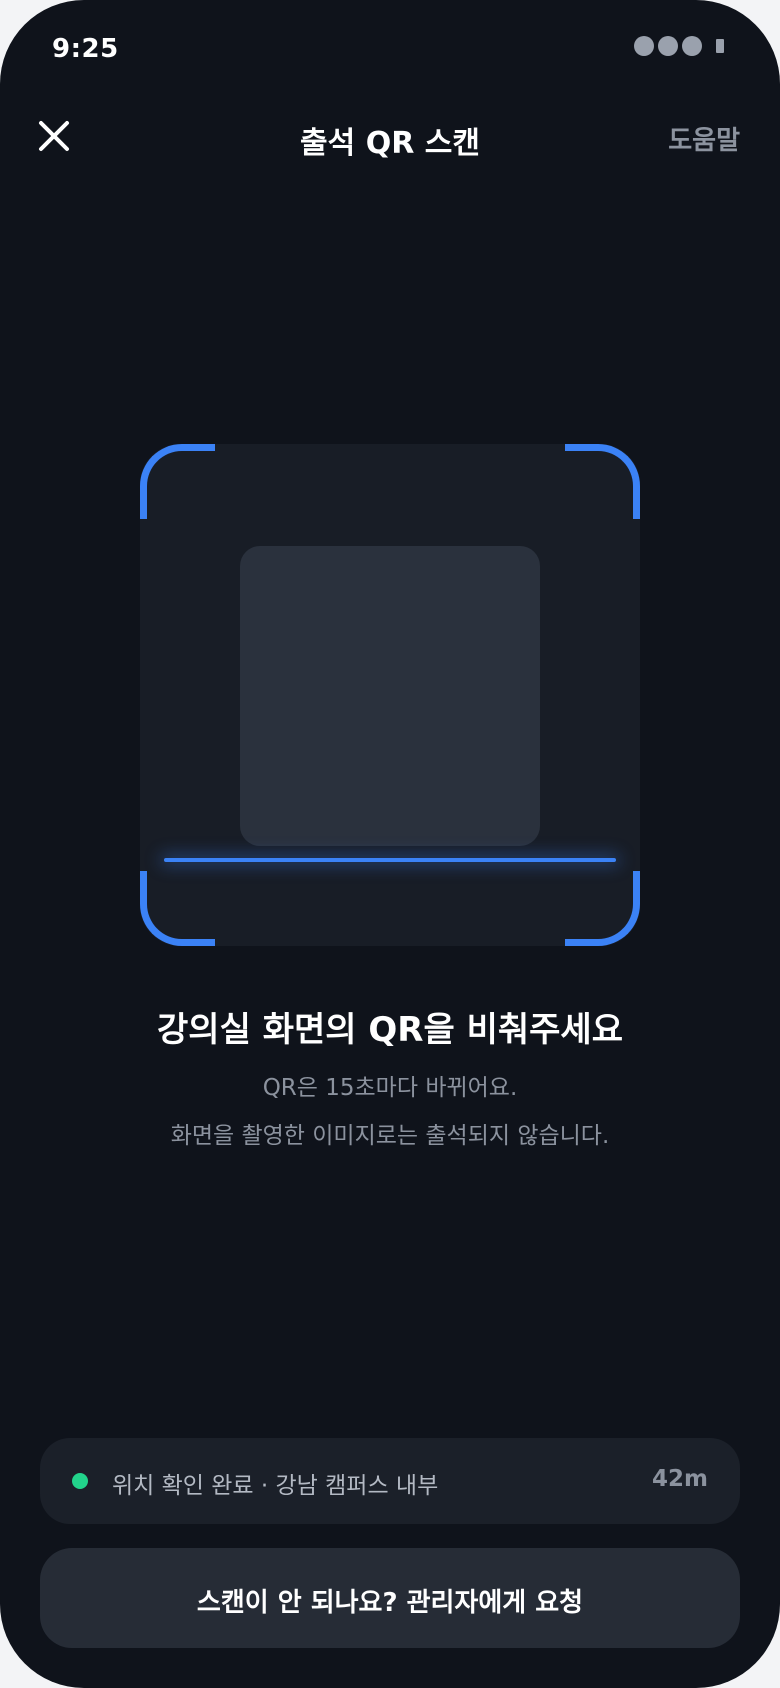 The width and height of the screenshot is (780, 1688). I want to click on location-status-card: 위치 확인 완료 · 강남 캠퍼스 내부 42m, so click(390, 1481).